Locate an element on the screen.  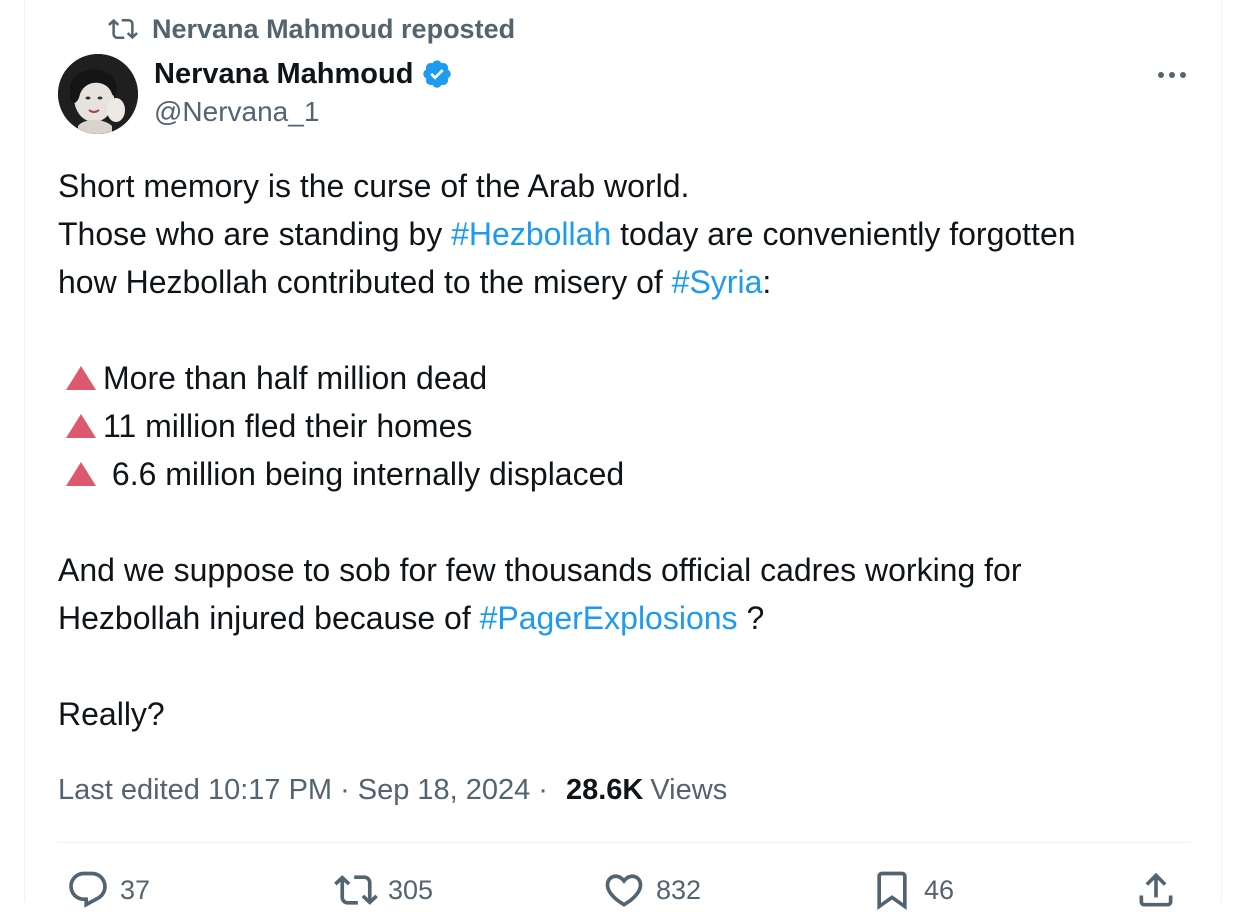
divider is located at coordinates (624, 842).